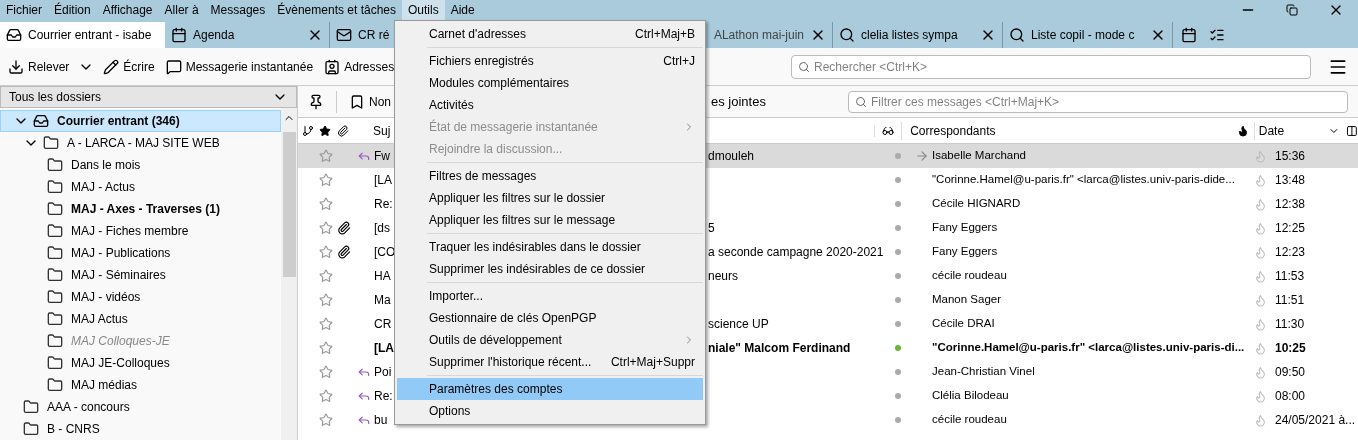  I want to click on menu-item: Messages, so click(238, 10).